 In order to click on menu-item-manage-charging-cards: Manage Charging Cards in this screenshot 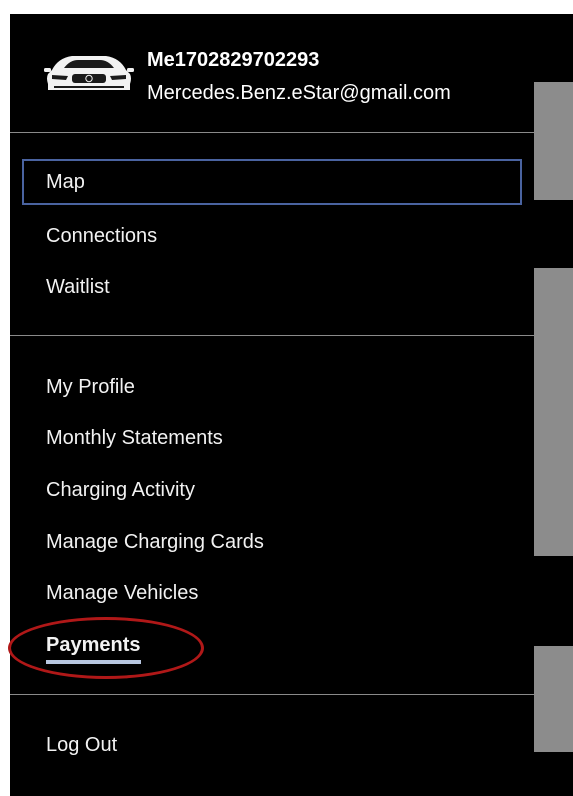, I will do `click(272, 542)`.